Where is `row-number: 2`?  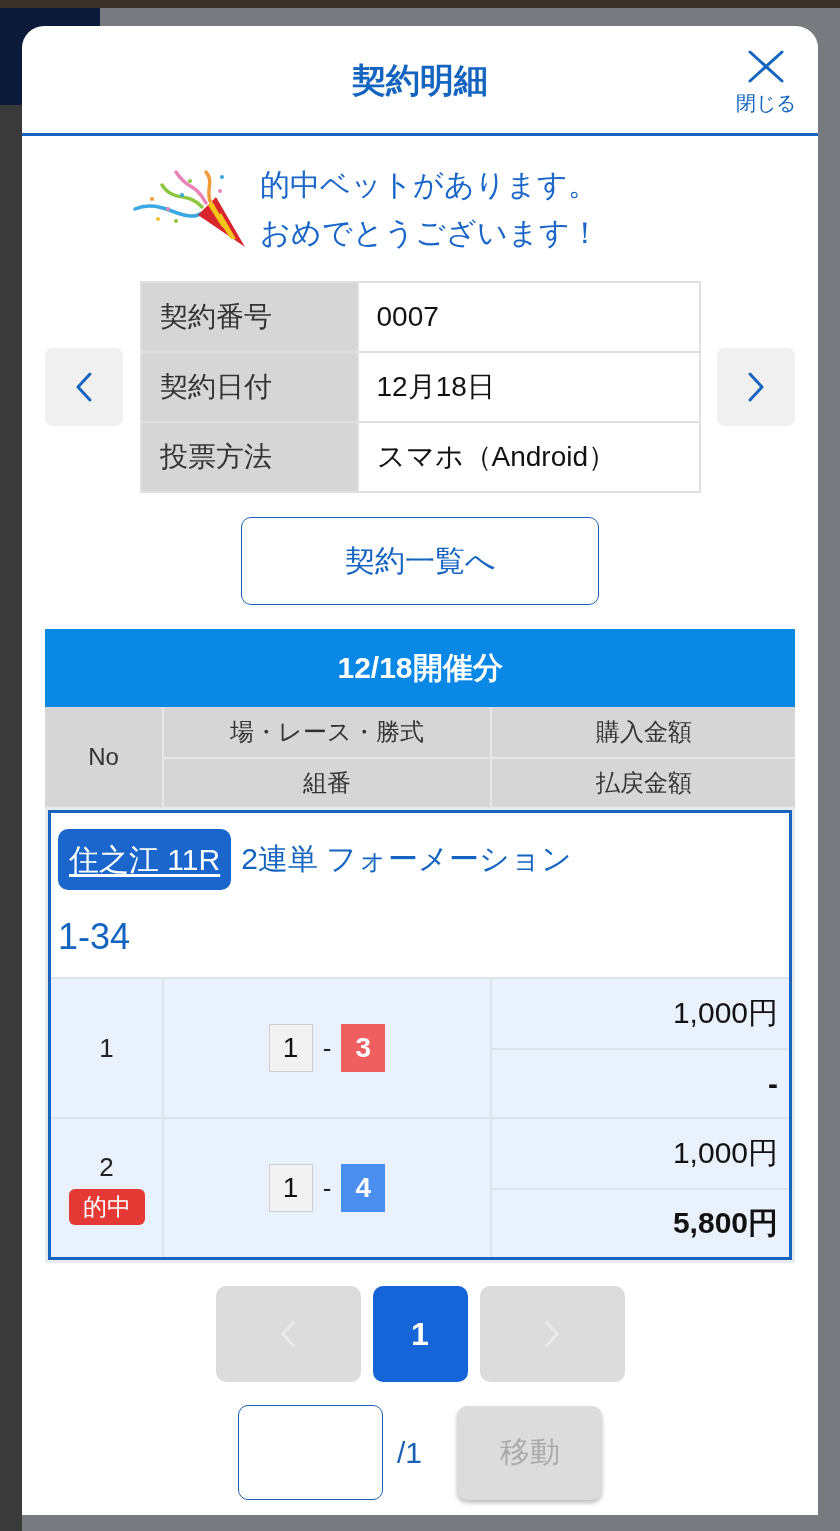
row-number: 2 is located at coordinates (106, 1167).